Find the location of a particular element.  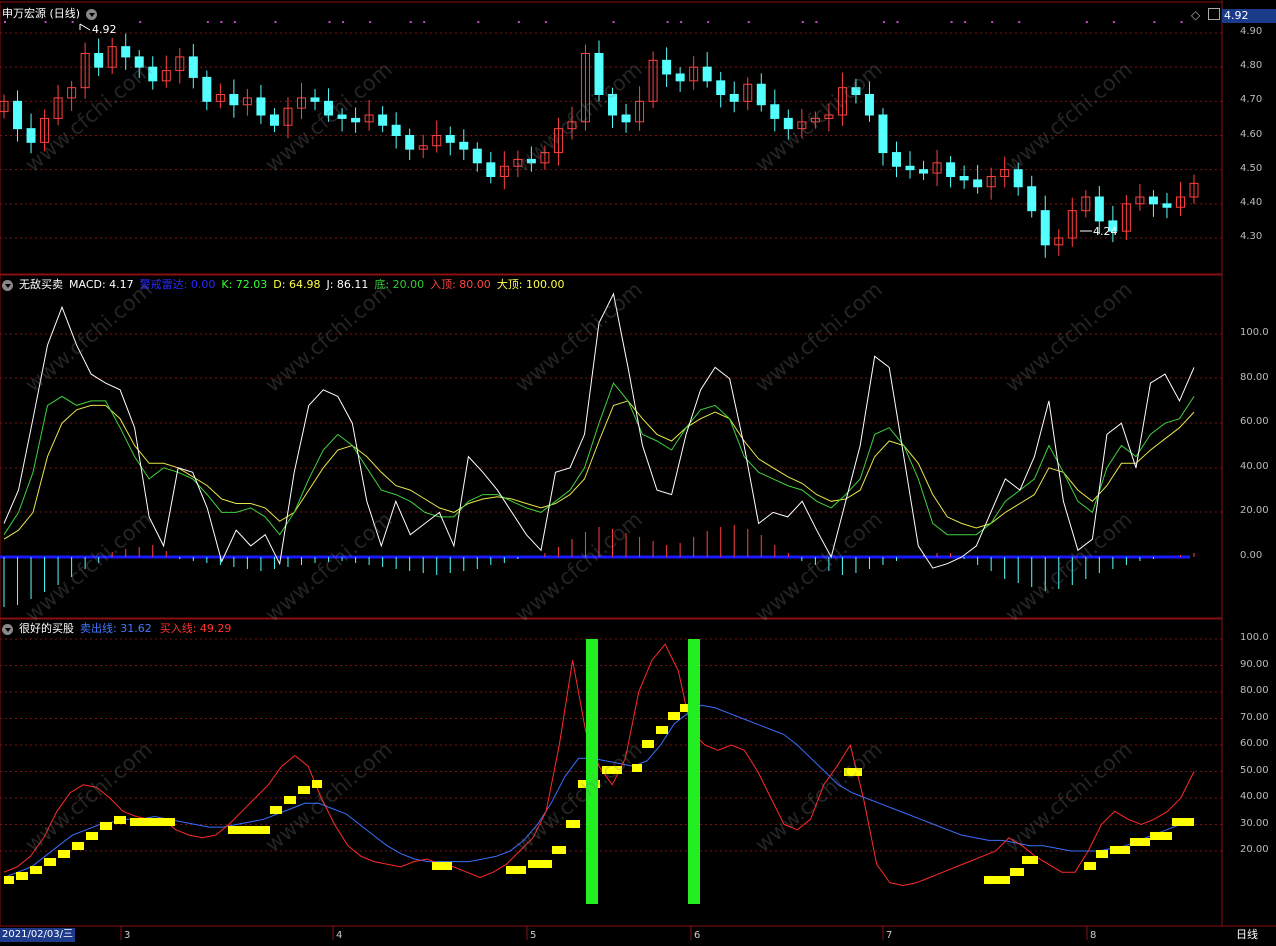

indicator-value-2: K: 72.03 is located at coordinates (244, 284).